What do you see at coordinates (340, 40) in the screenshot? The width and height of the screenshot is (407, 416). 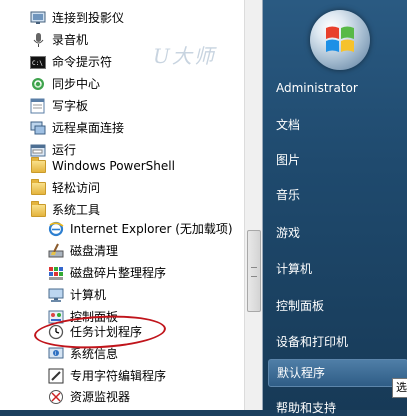 I see `windows-logo-icon` at bounding box center [340, 40].